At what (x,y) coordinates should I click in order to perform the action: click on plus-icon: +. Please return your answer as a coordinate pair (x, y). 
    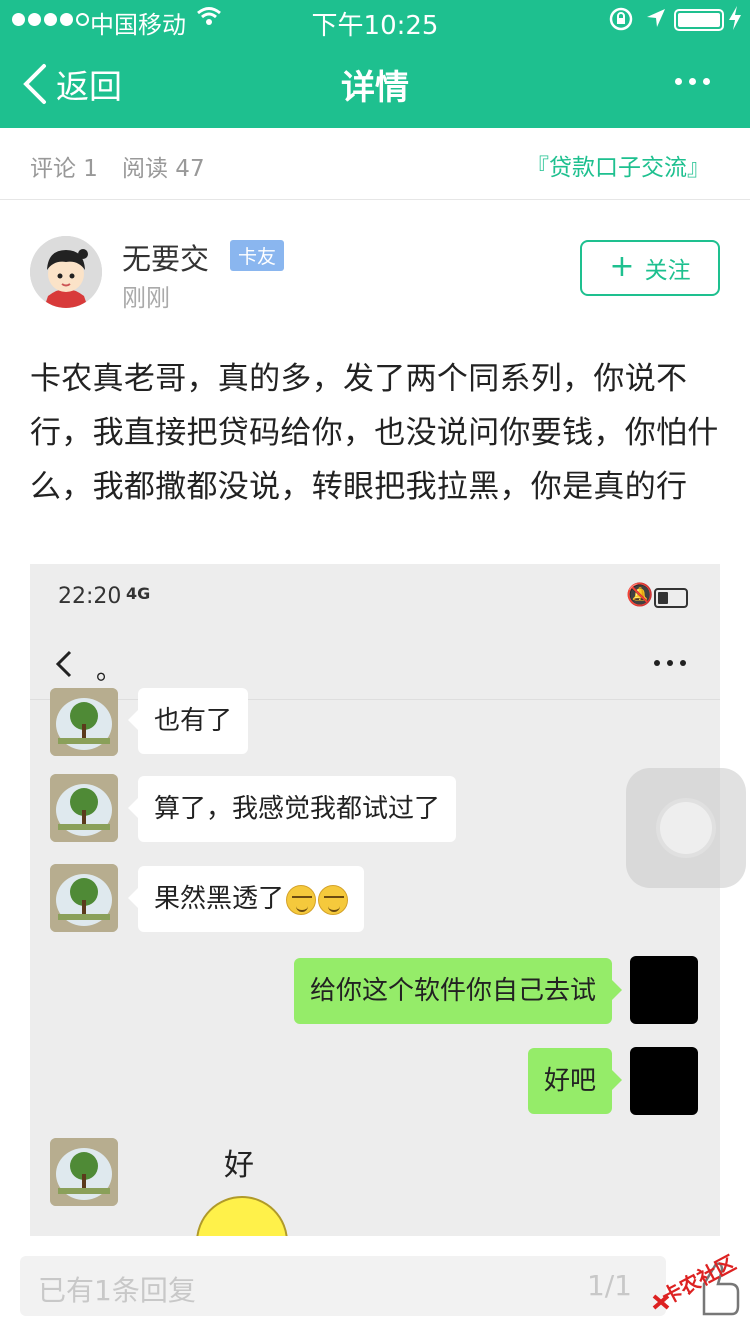
    Looking at the image, I should click on (622, 266).